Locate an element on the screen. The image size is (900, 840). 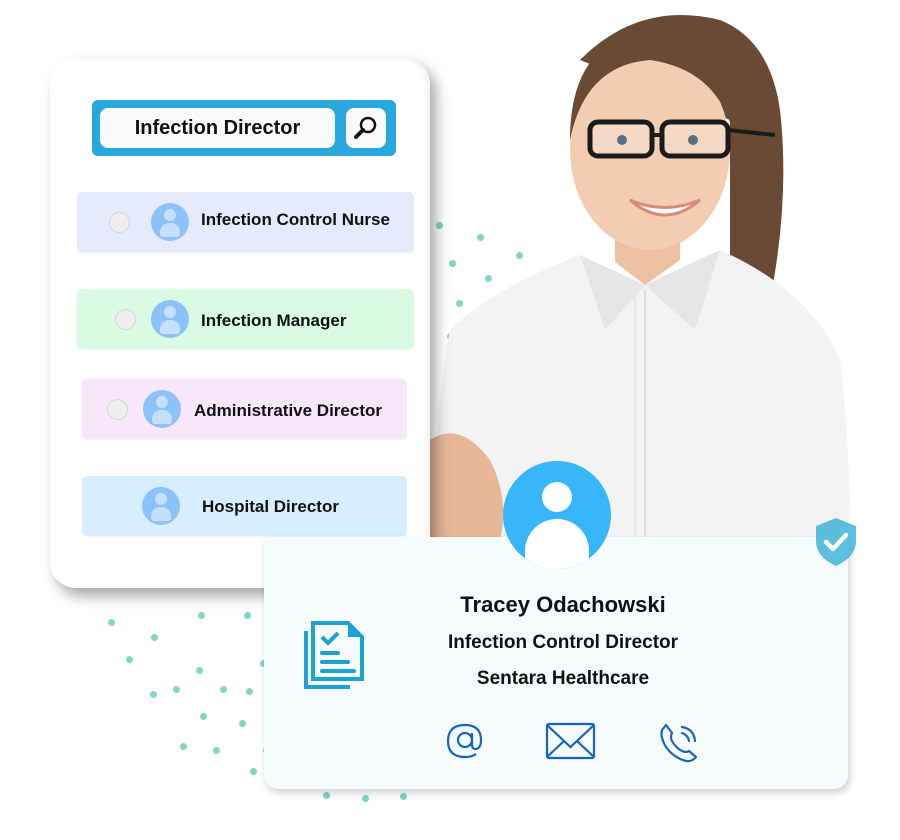
role-item-infection-control-nurse: Infection Control Nurse is located at coordinates (245, 222).